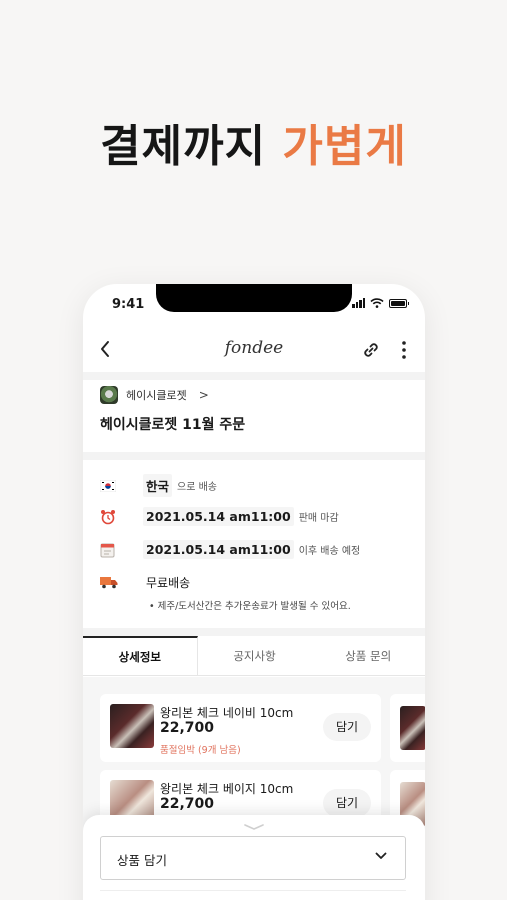 This screenshot has width=507, height=900. I want to click on shipping-value: 무료배송, so click(168, 582).